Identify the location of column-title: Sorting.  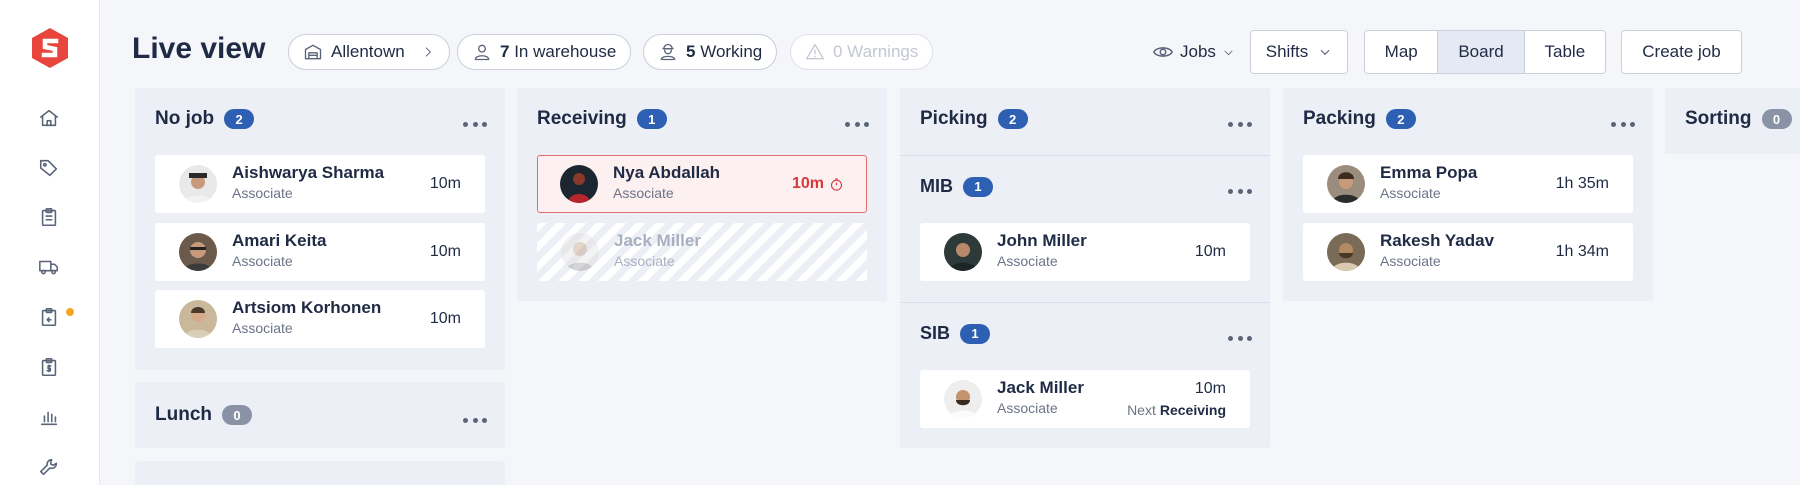
(1718, 118).